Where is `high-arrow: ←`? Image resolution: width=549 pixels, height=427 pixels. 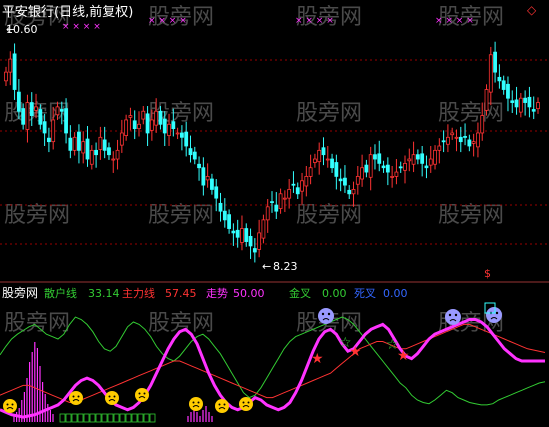 high-arrow: ← is located at coordinates (10, 29).